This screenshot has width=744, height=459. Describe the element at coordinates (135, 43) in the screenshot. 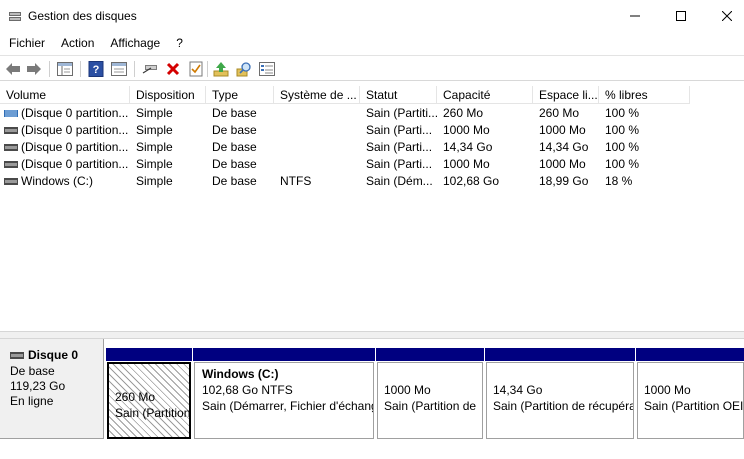

I see `menu-affichage: Affichage` at that location.